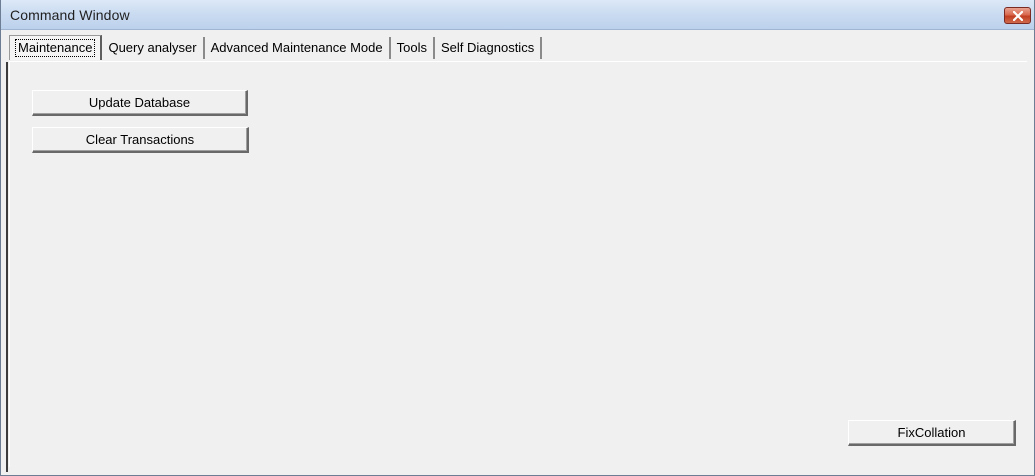 The image size is (1035, 476). I want to click on tab-tools-label: Tools, so click(411, 47).